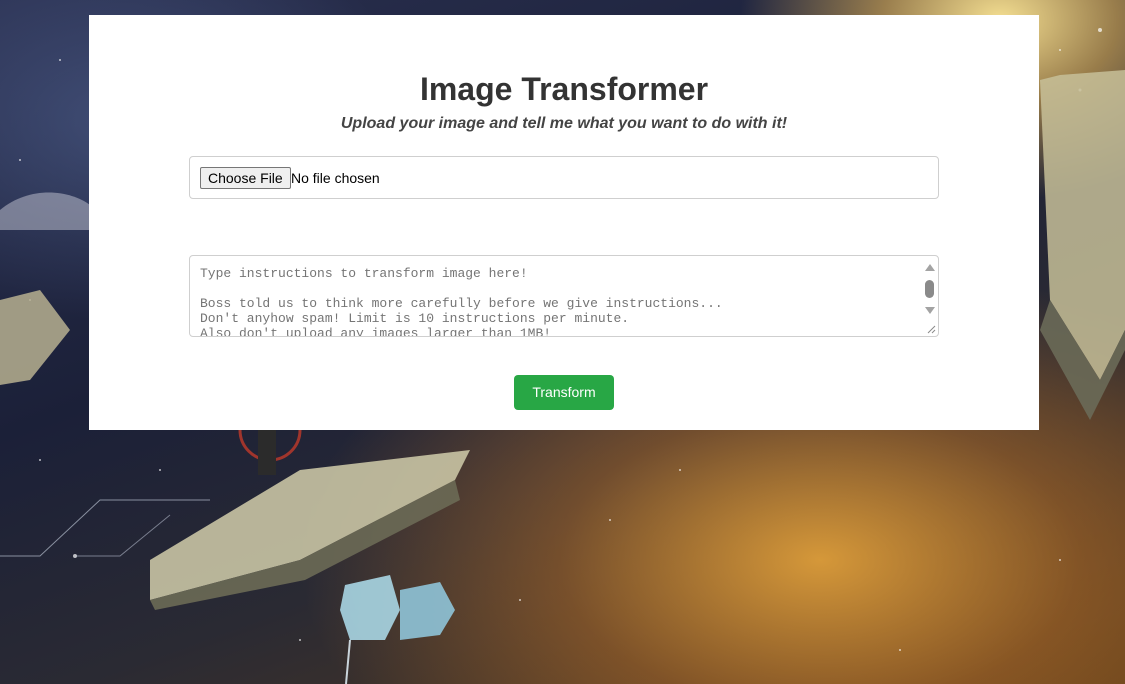  What do you see at coordinates (930, 310) in the screenshot?
I see `scroll-down-arrow-icon` at bounding box center [930, 310].